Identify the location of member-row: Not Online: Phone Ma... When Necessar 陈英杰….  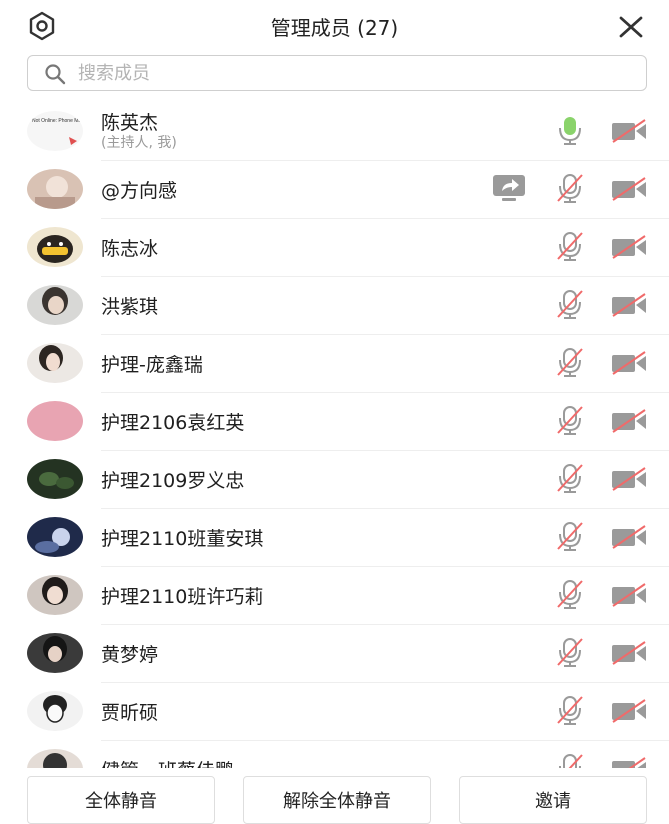
(334, 132).